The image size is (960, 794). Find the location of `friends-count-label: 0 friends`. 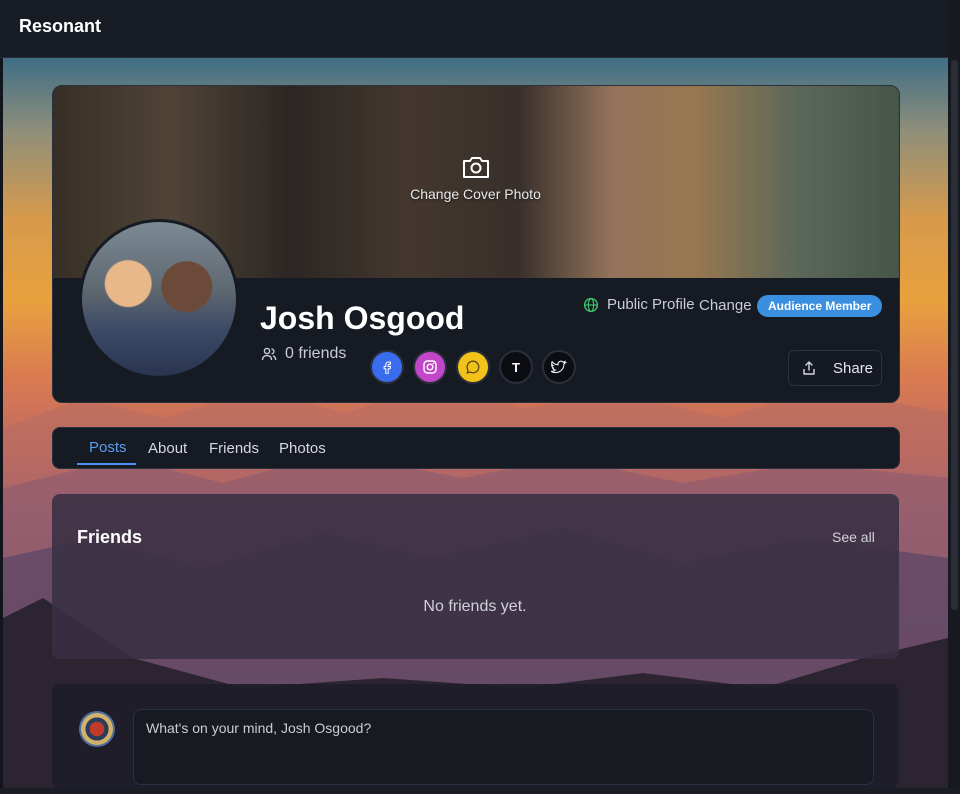

friends-count-label: 0 friends is located at coordinates (316, 353).